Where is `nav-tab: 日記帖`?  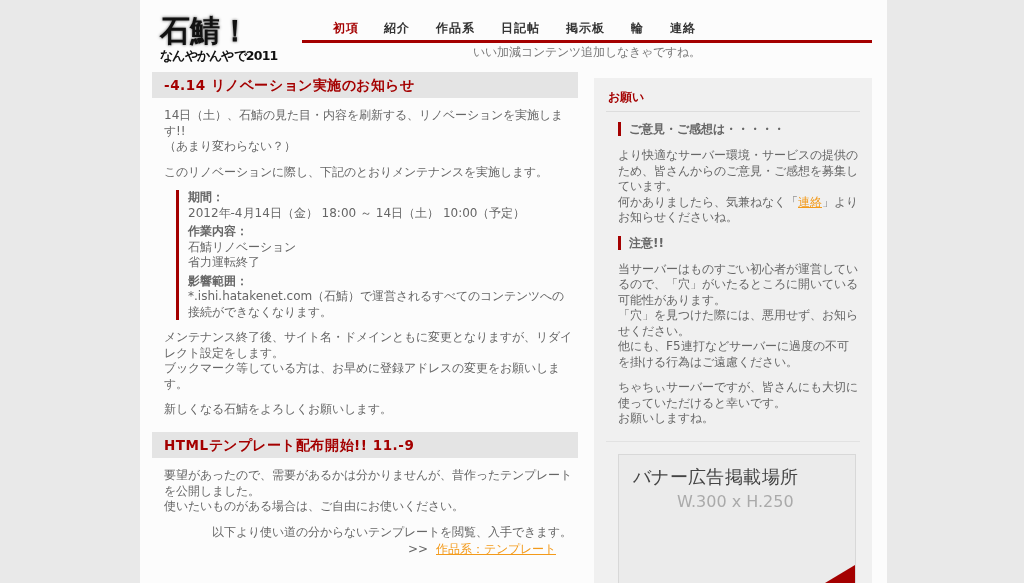
nav-tab: 日記帖 is located at coordinates (521, 28).